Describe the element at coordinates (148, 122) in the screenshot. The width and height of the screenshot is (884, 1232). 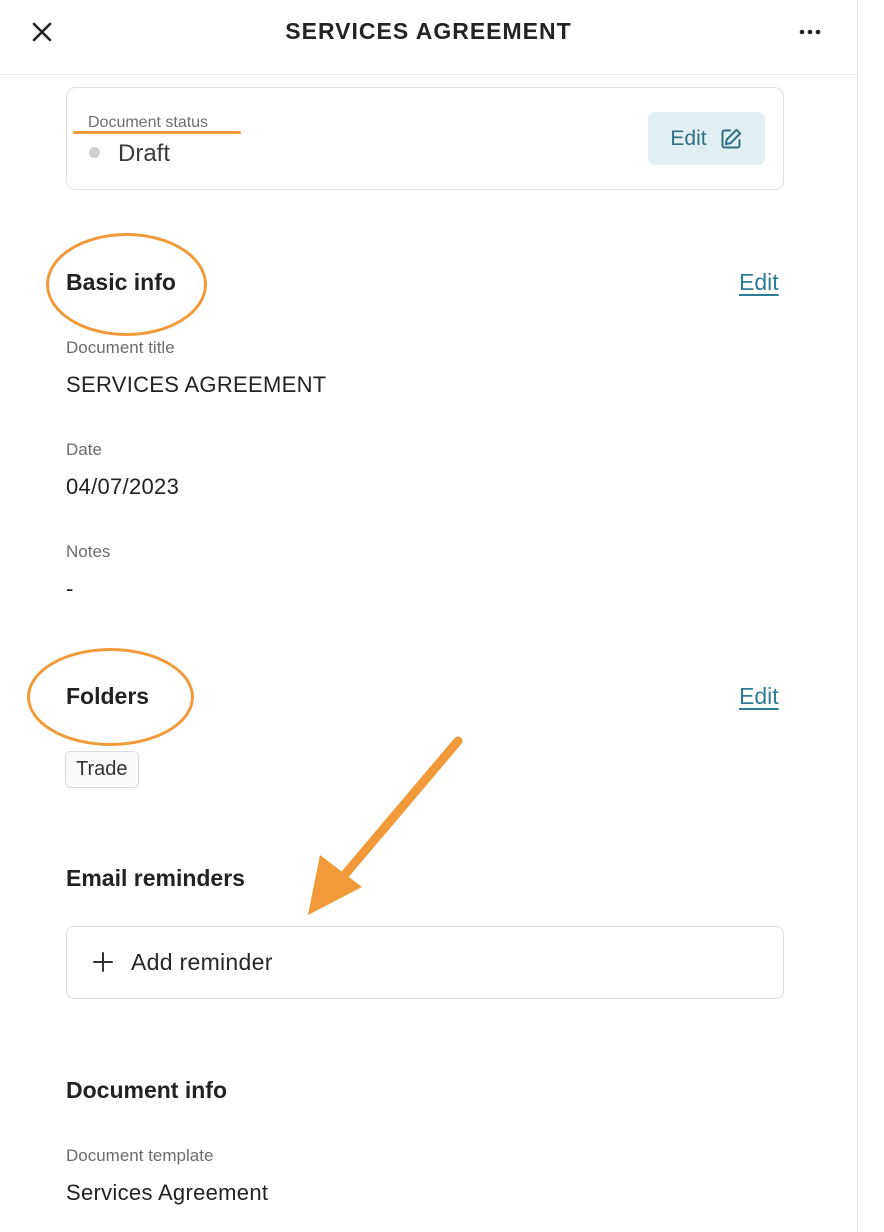
I see `document-status-label: Document status` at that location.